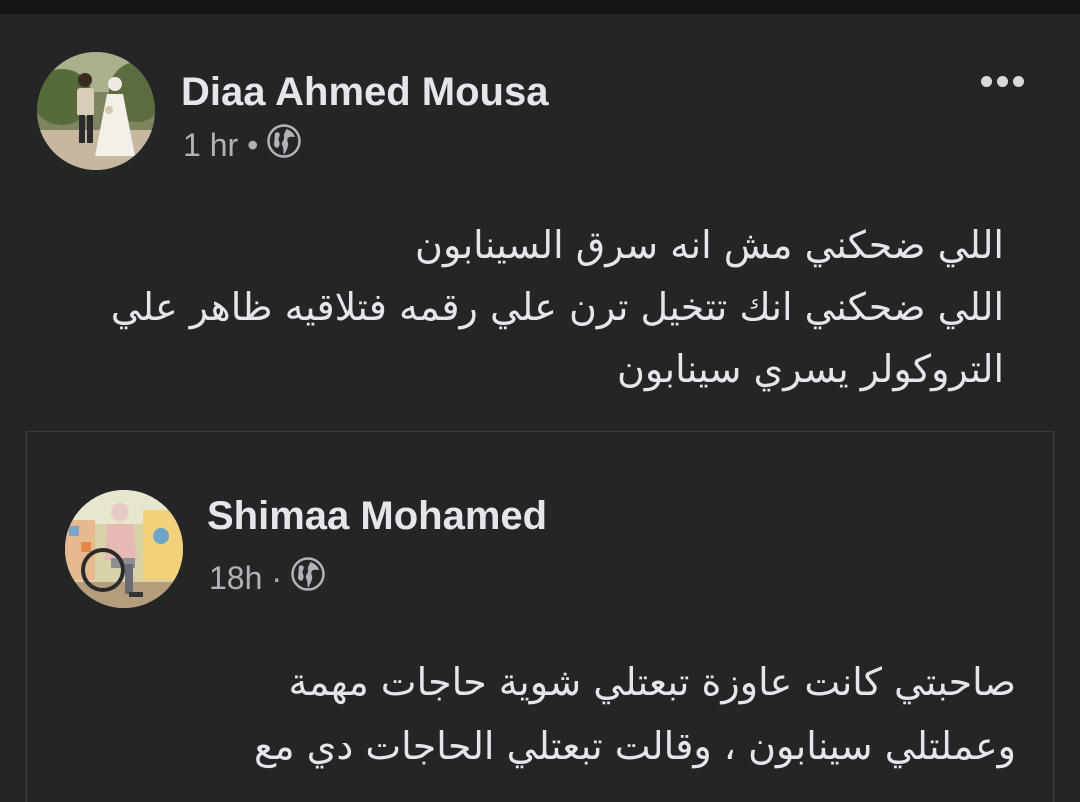 This screenshot has width=1080, height=802. What do you see at coordinates (377, 516) in the screenshot?
I see `shared-author-name: Shimaa Mohamed` at bounding box center [377, 516].